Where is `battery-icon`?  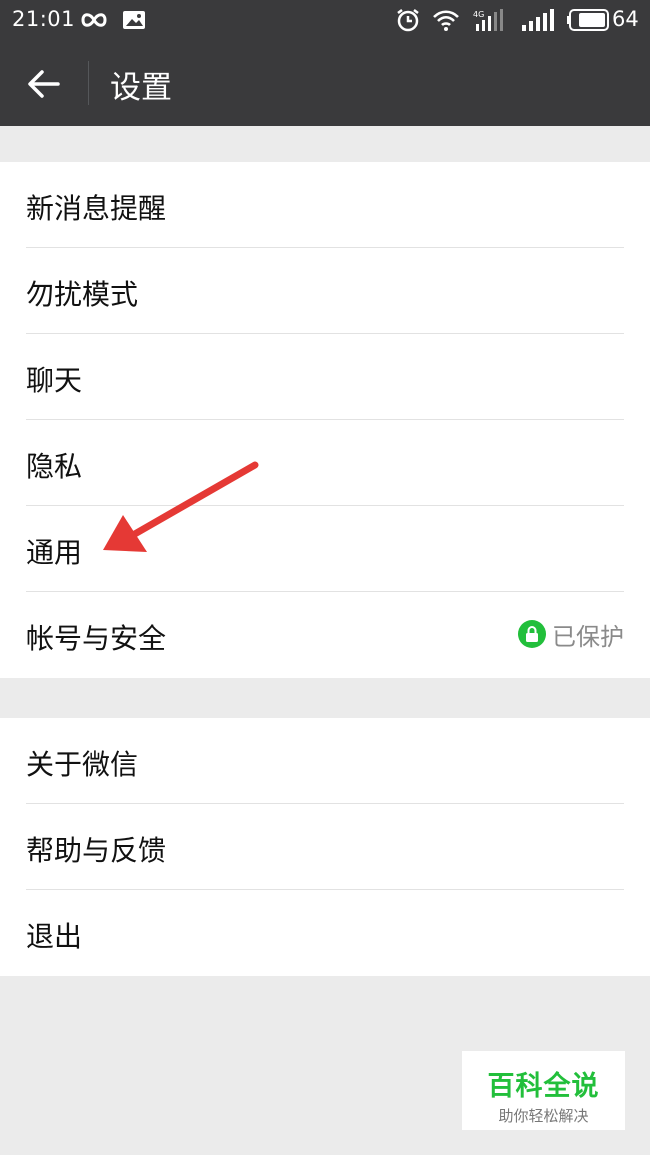 battery-icon is located at coordinates (588, 20).